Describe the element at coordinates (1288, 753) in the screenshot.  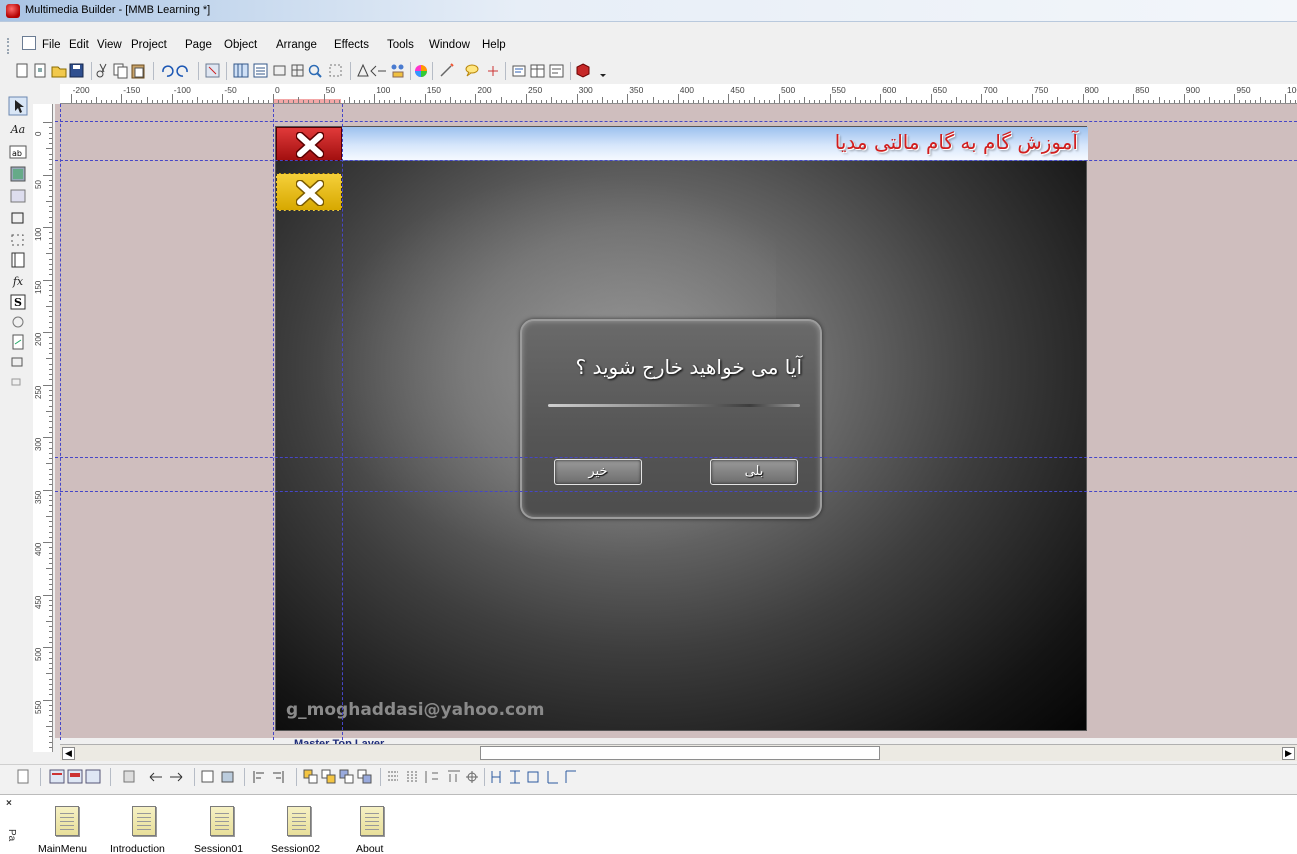
I see `scroll-right-icon: ▶` at that location.